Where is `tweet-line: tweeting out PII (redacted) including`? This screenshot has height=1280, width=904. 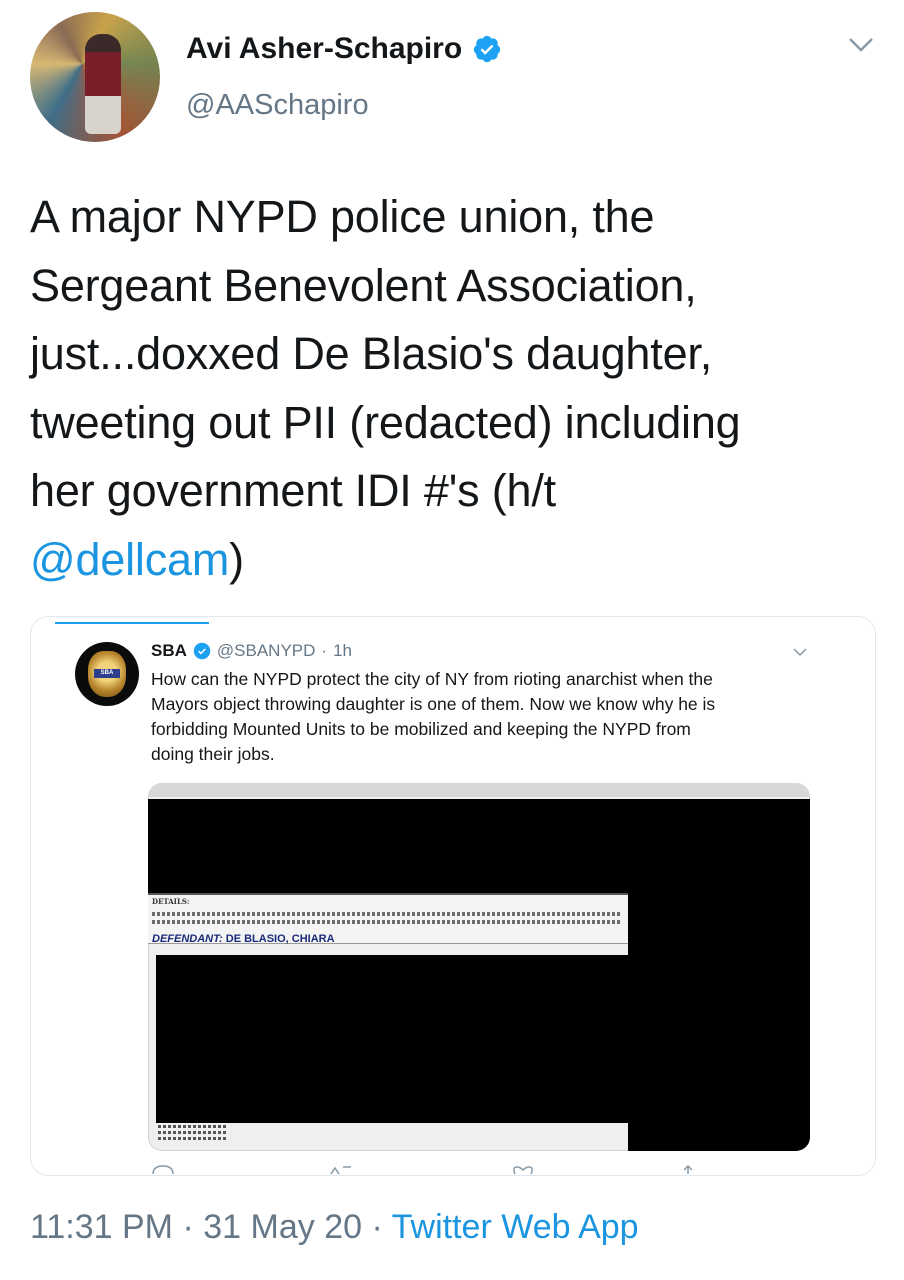
tweet-line: tweeting out PII (redacted) including is located at coordinates (385, 422).